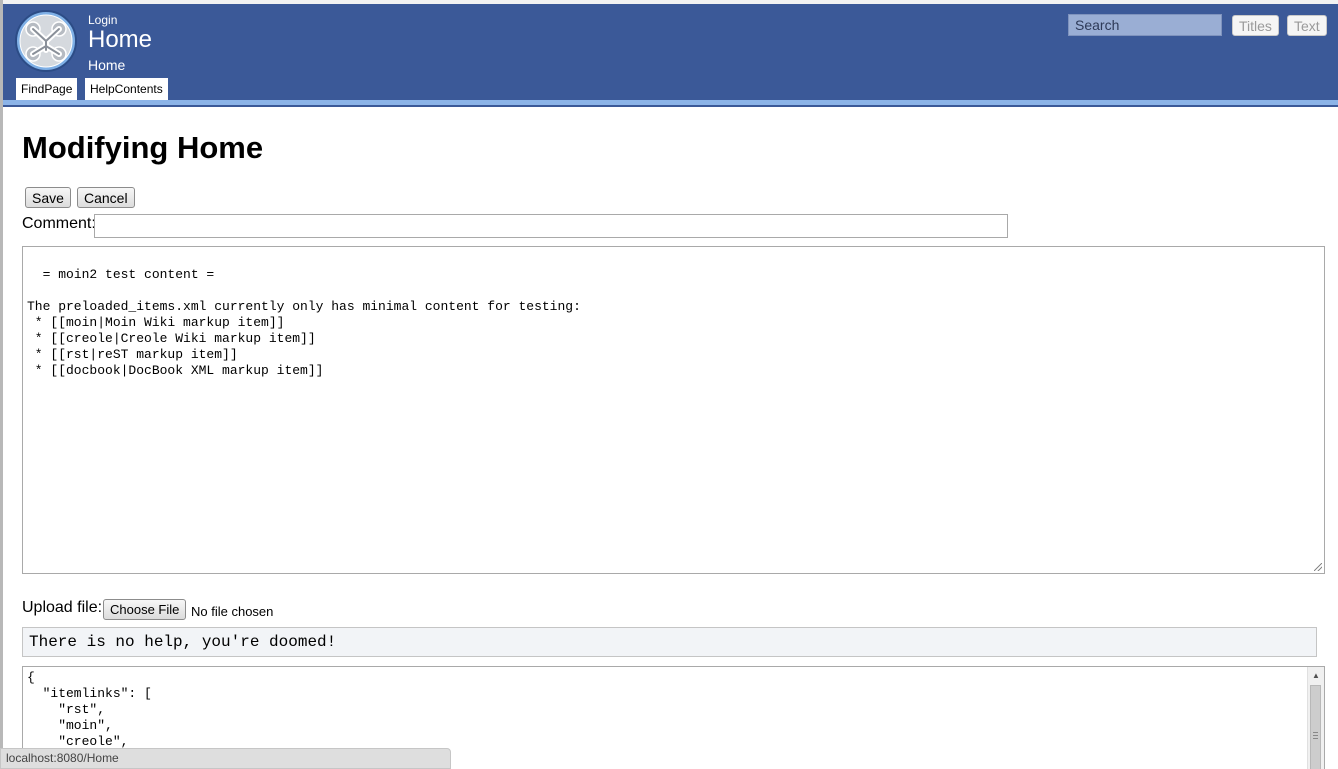 Image resolution: width=1338 pixels, height=769 pixels. I want to click on resize-grip-icon, so click(1318, 567).